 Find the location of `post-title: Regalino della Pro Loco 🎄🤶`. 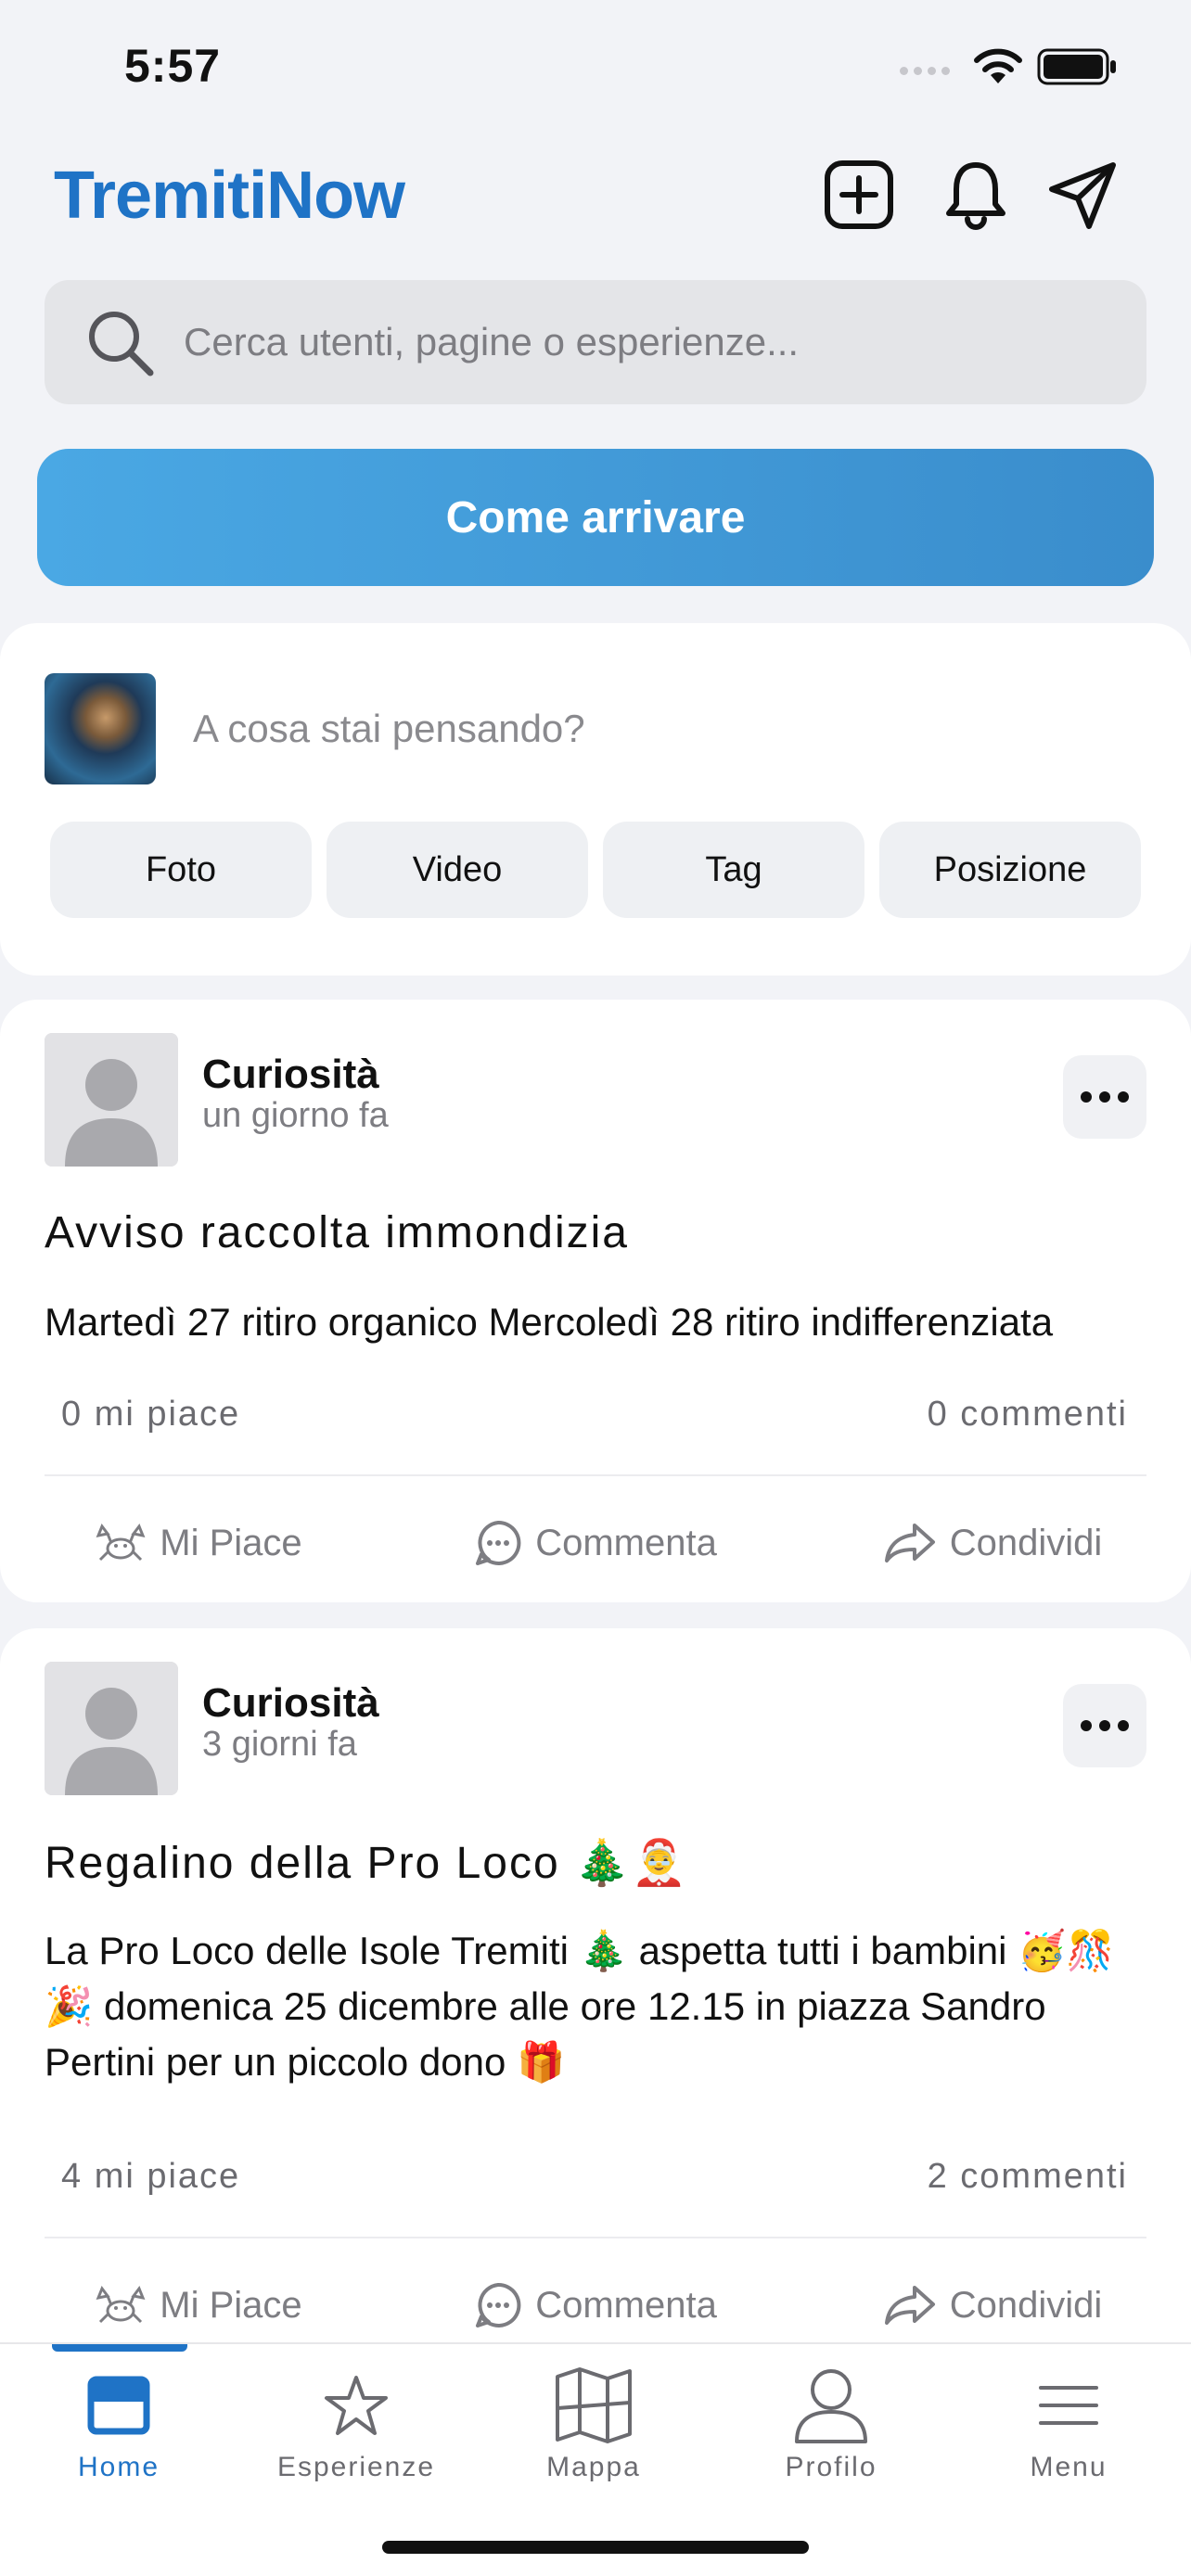

post-title: Regalino della Pro Loco 🎄🤶 is located at coordinates (367, 1863).